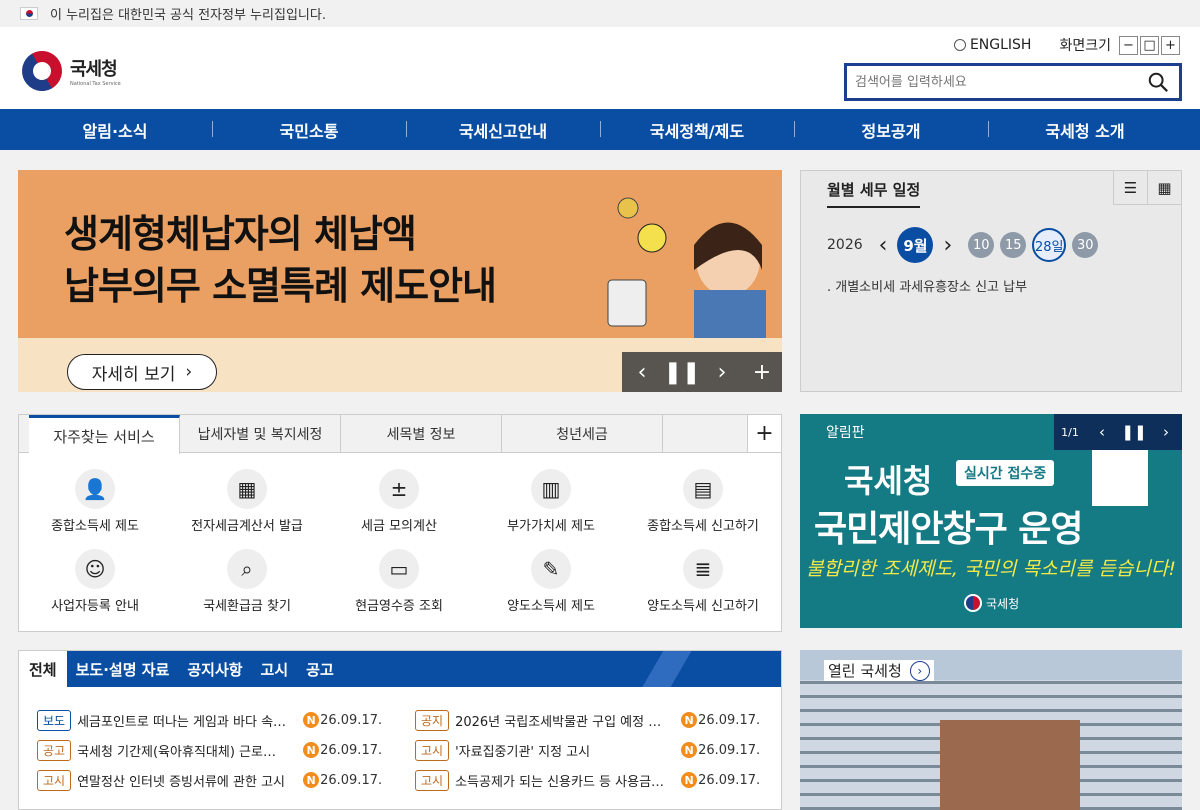  I want to click on tab-youth-tax: 청년세금, so click(582, 434).